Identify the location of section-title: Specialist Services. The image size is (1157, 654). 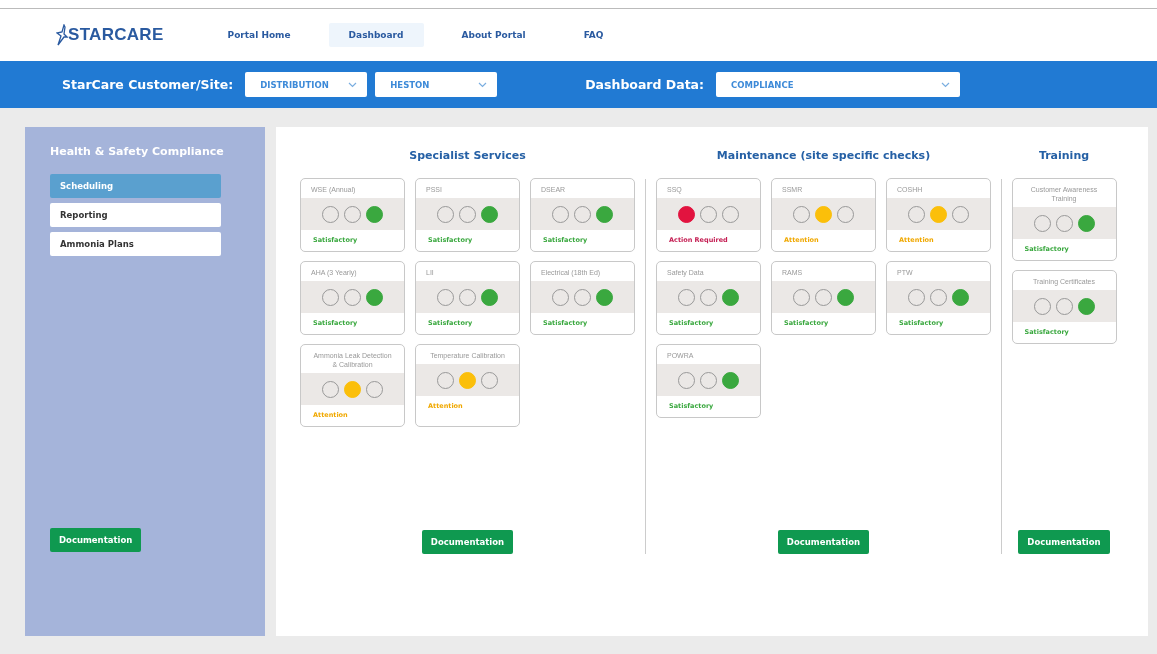
(467, 155).